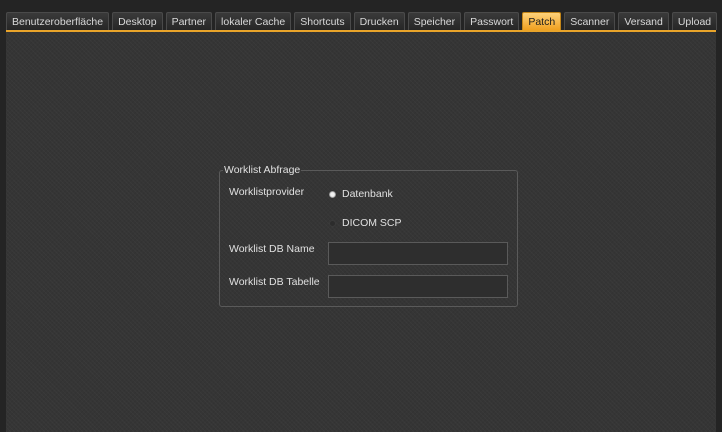 The height and width of the screenshot is (432, 722). Describe the element at coordinates (274, 282) in the screenshot. I see `worklist-db-tabelle-label: Worklist DB Tabelle` at that location.